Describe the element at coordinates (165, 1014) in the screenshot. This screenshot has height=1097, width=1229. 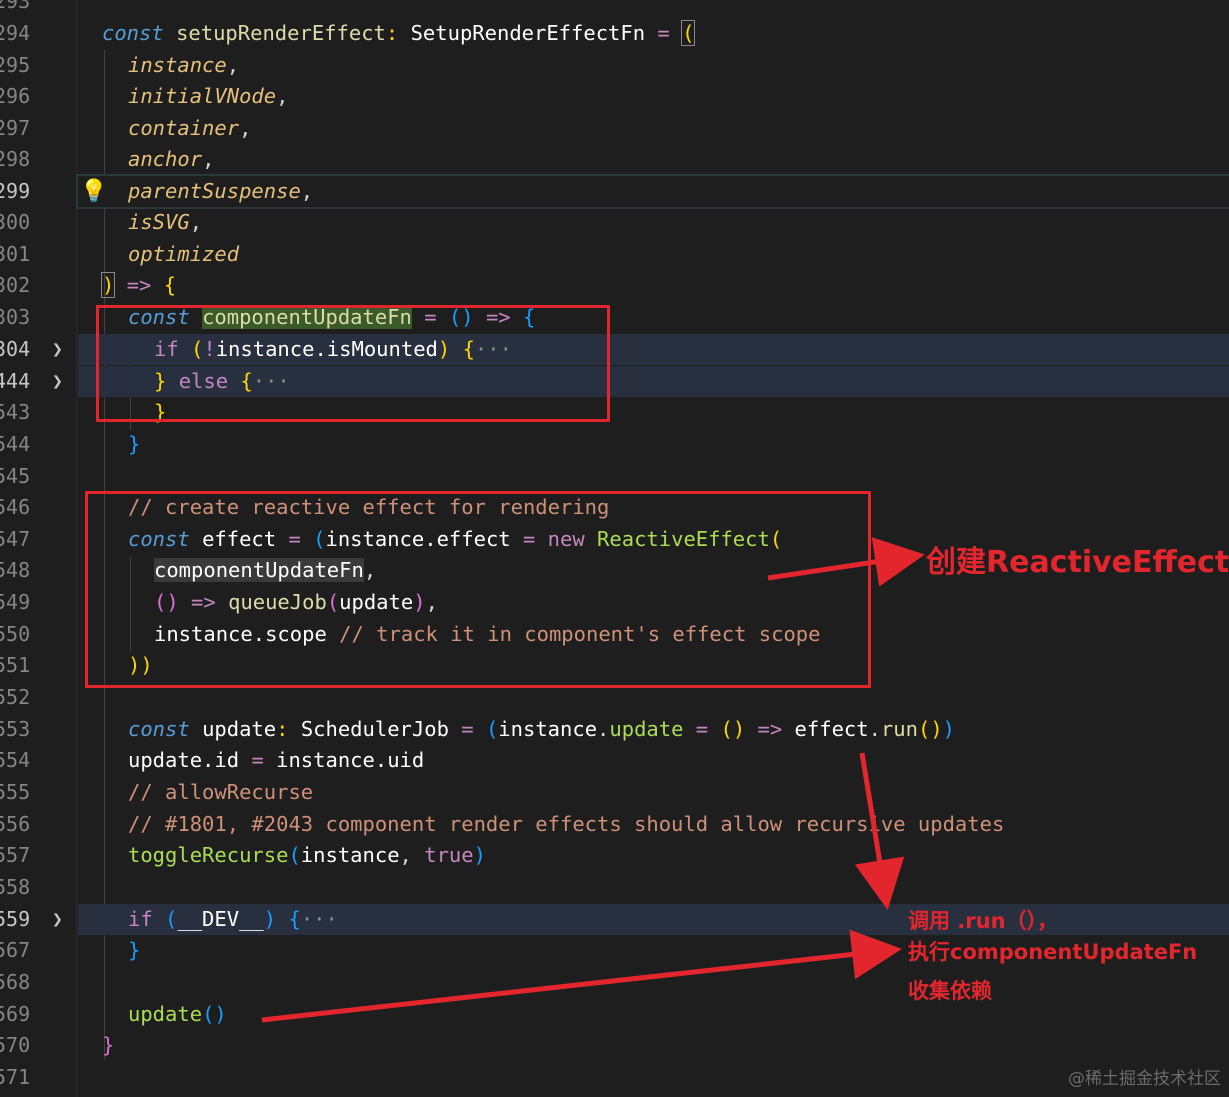
I see `fn-update: update` at that location.